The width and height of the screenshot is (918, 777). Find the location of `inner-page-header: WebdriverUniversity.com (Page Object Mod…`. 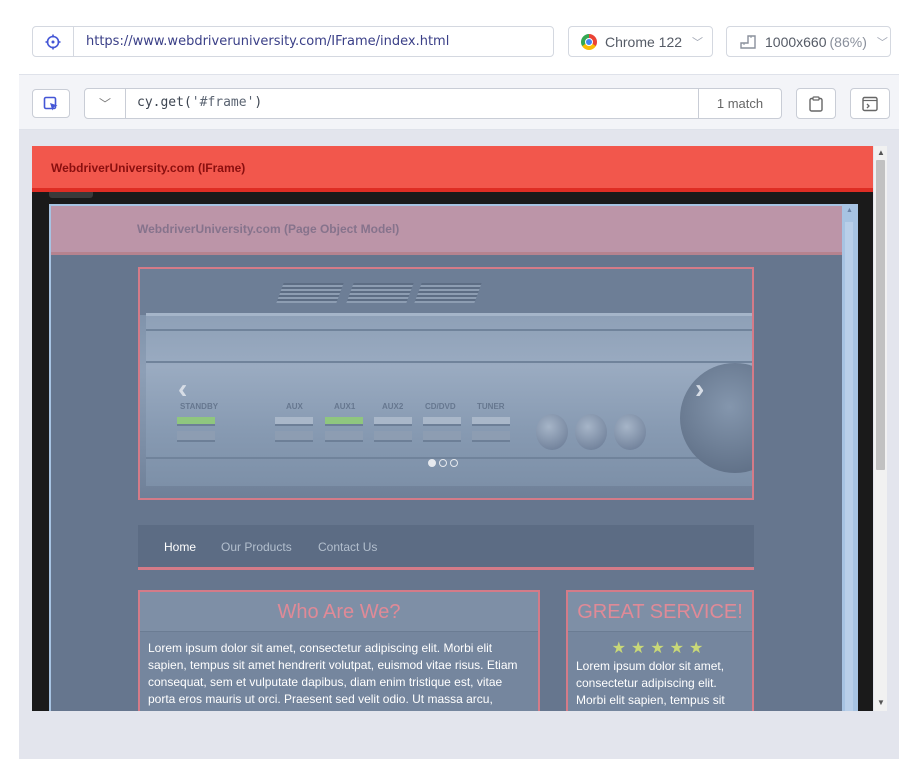

inner-page-header: WebdriverUniversity.com (Page Object Mod… is located at coordinates (446, 230).